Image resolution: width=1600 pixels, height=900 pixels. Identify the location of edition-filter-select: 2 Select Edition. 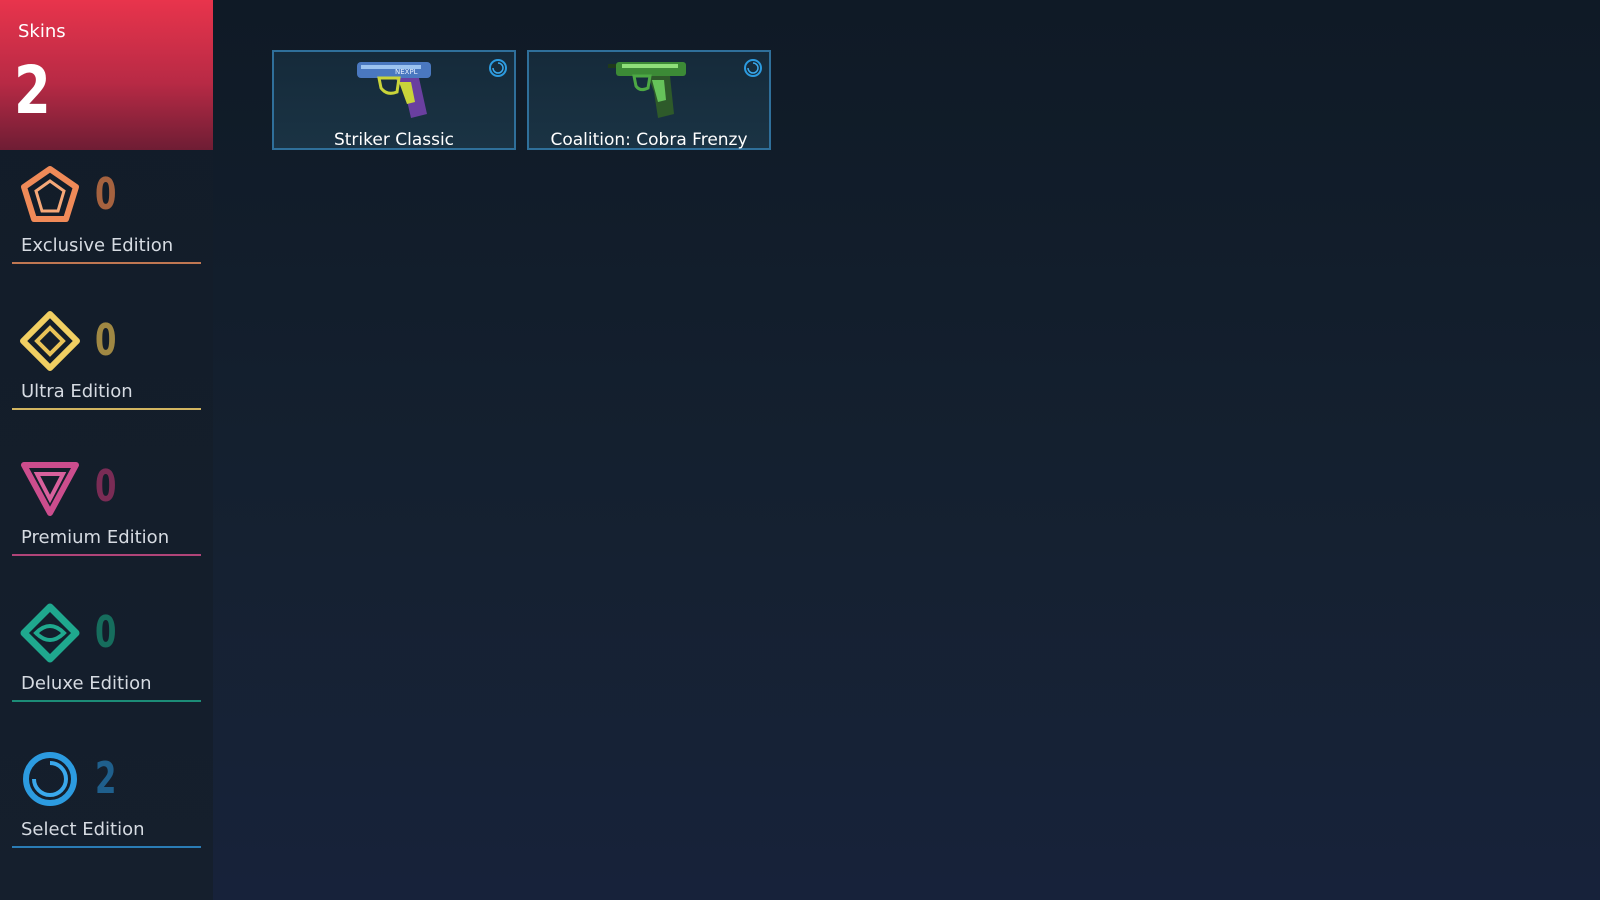
(106, 804).